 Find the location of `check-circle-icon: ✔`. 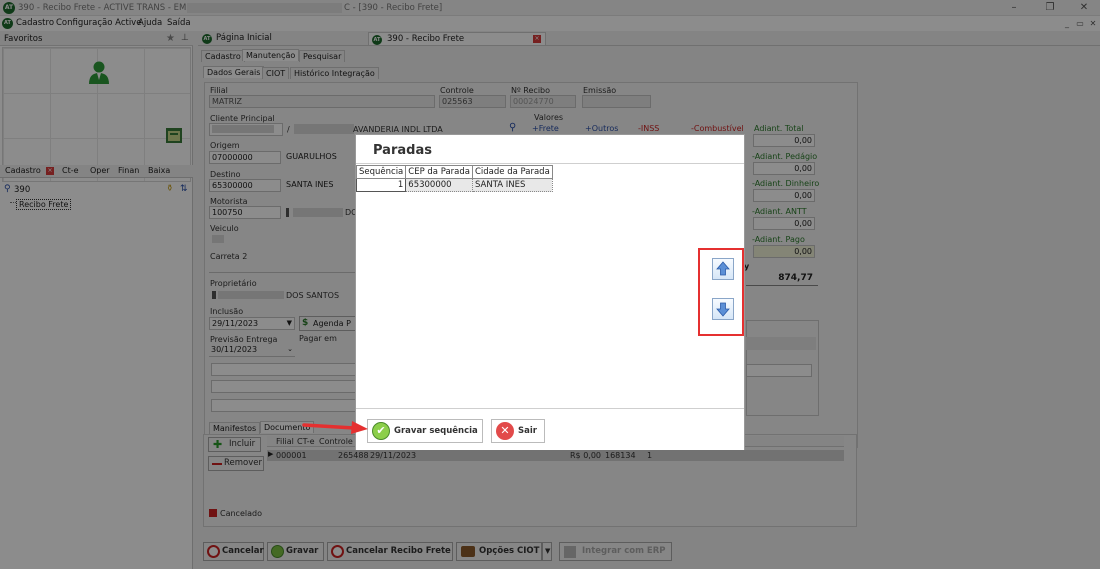

check-circle-icon: ✔ is located at coordinates (381, 431).